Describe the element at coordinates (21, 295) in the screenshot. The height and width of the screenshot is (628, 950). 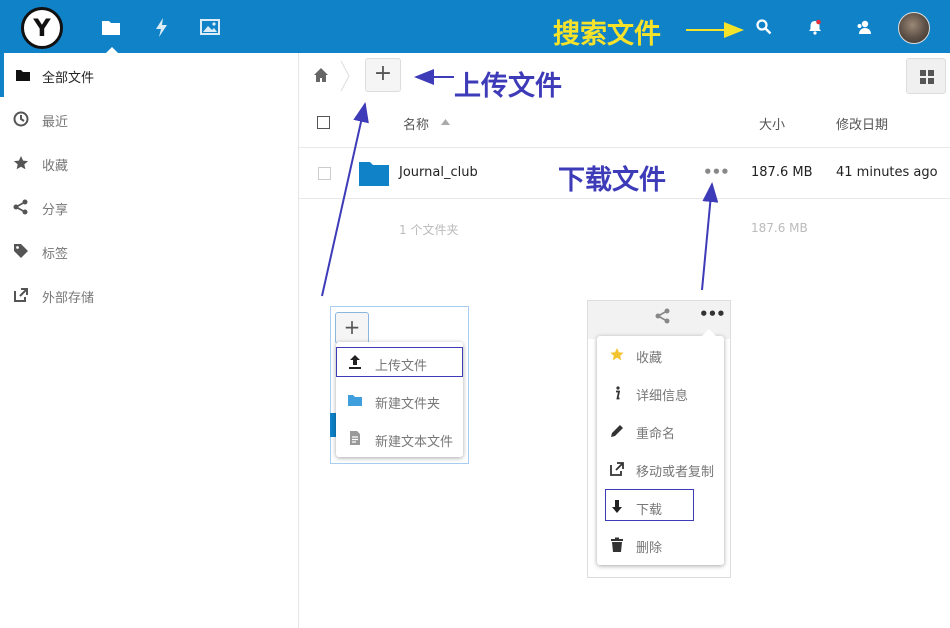
I see `external-storage-icon` at that location.